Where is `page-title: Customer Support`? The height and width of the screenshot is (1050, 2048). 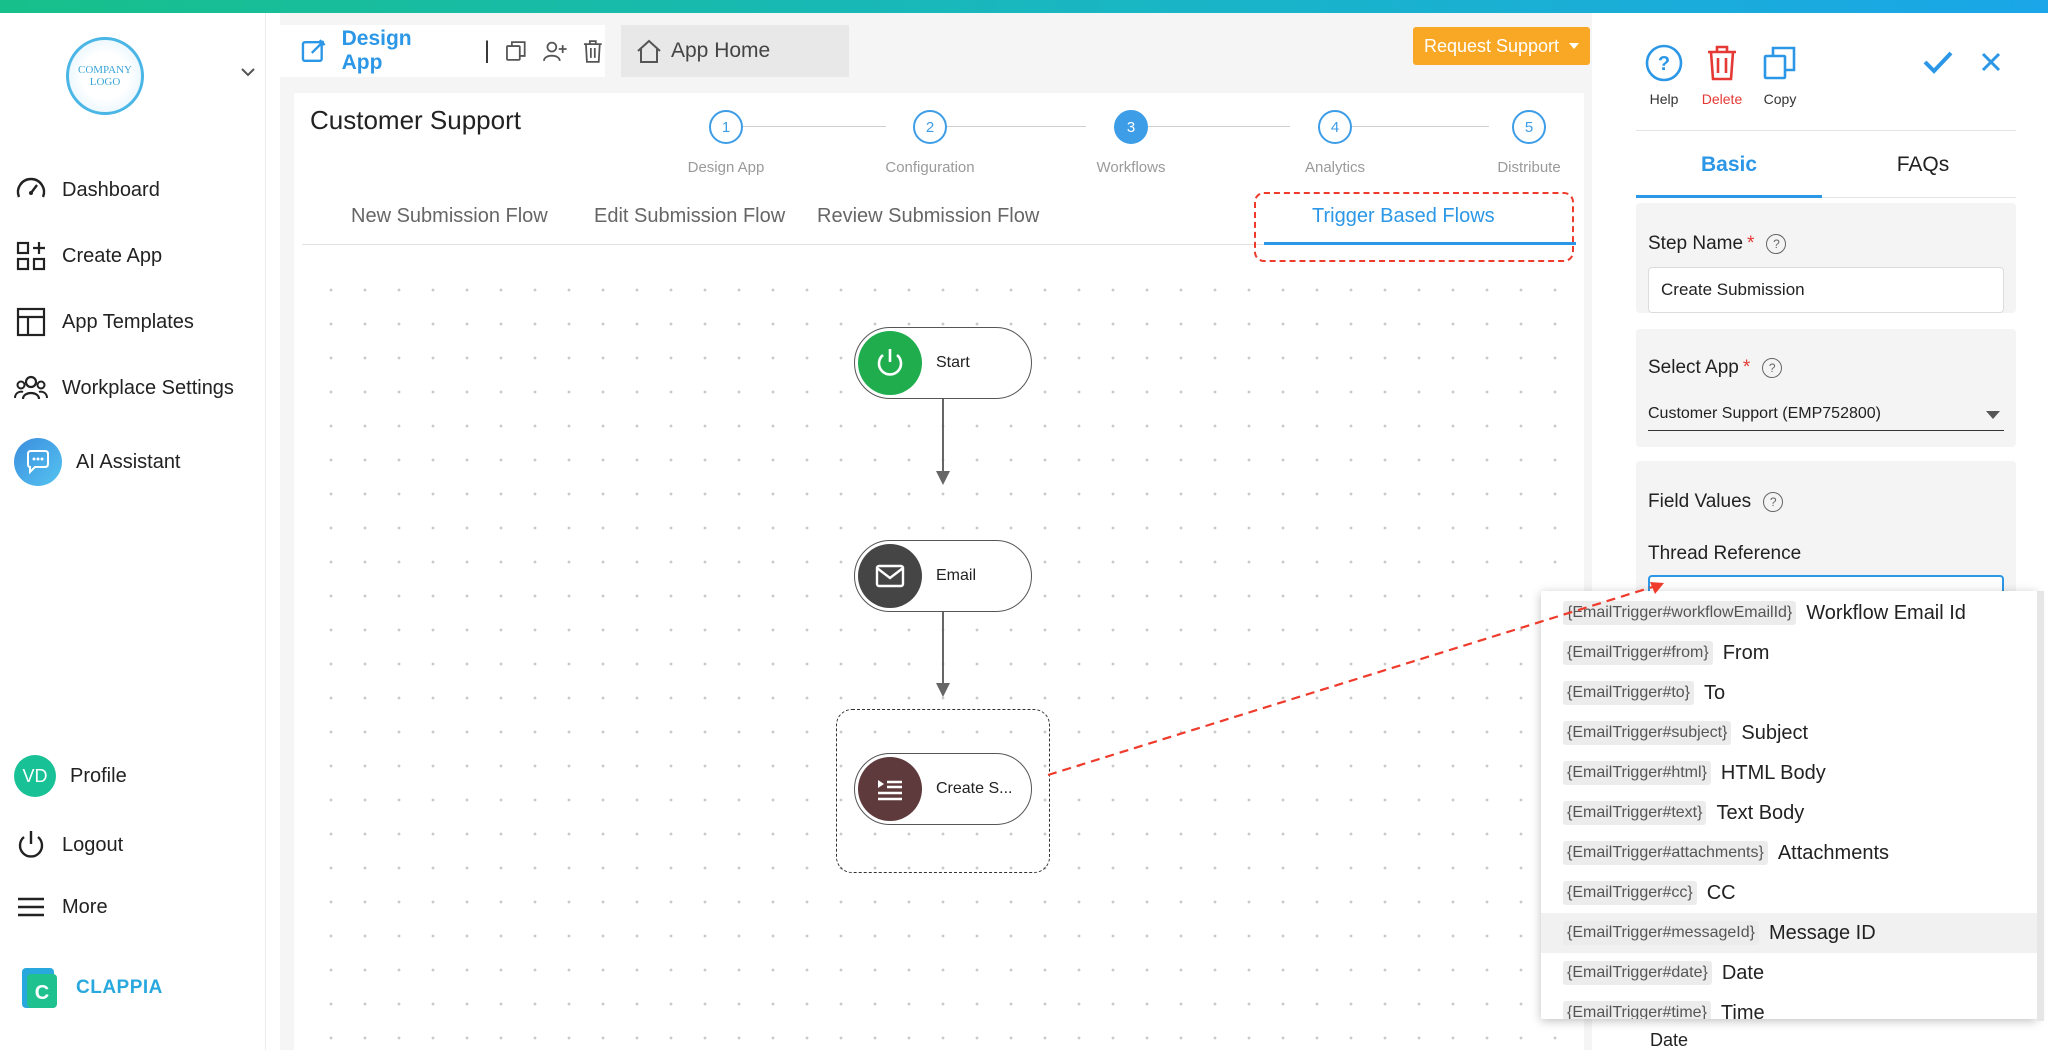
page-title: Customer Support is located at coordinates (415, 120).